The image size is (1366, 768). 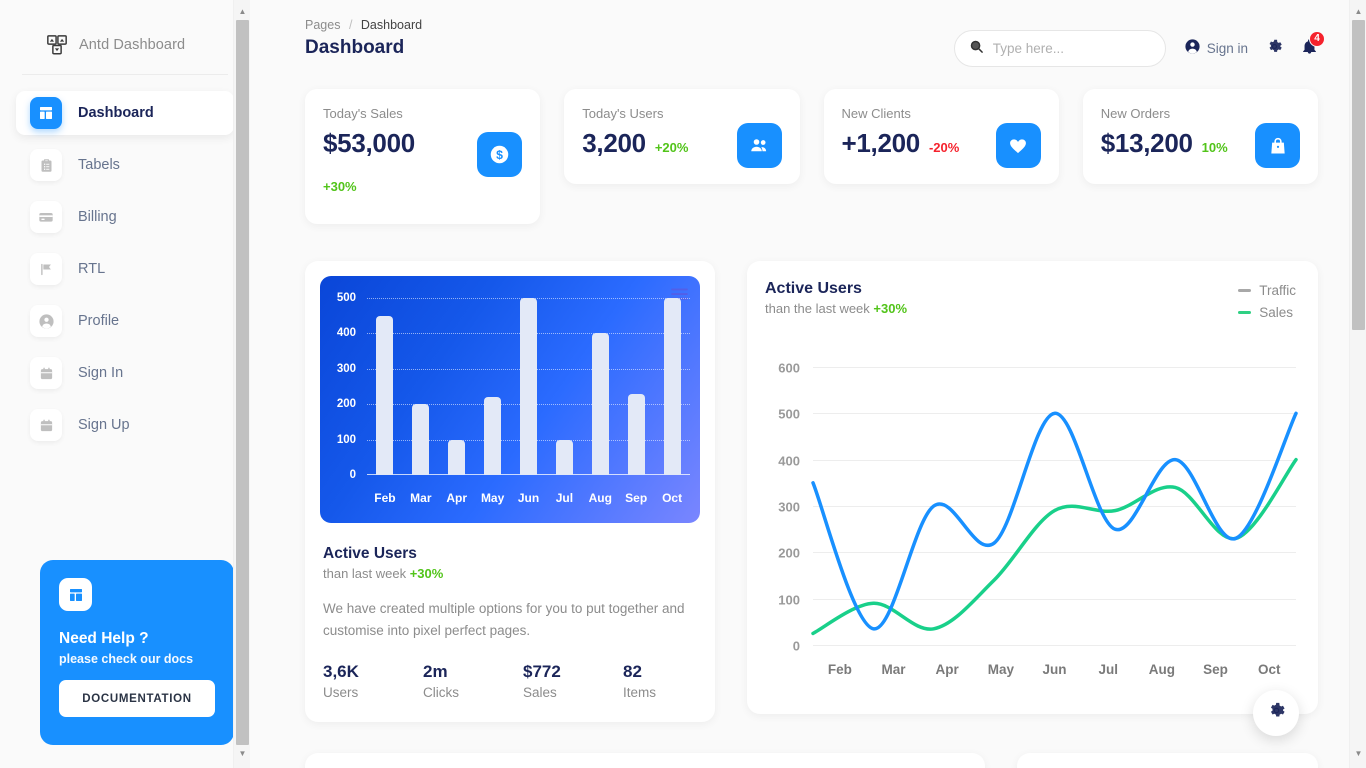 I want to click on stat-delta: 10%, so click(x=1214, y=147).